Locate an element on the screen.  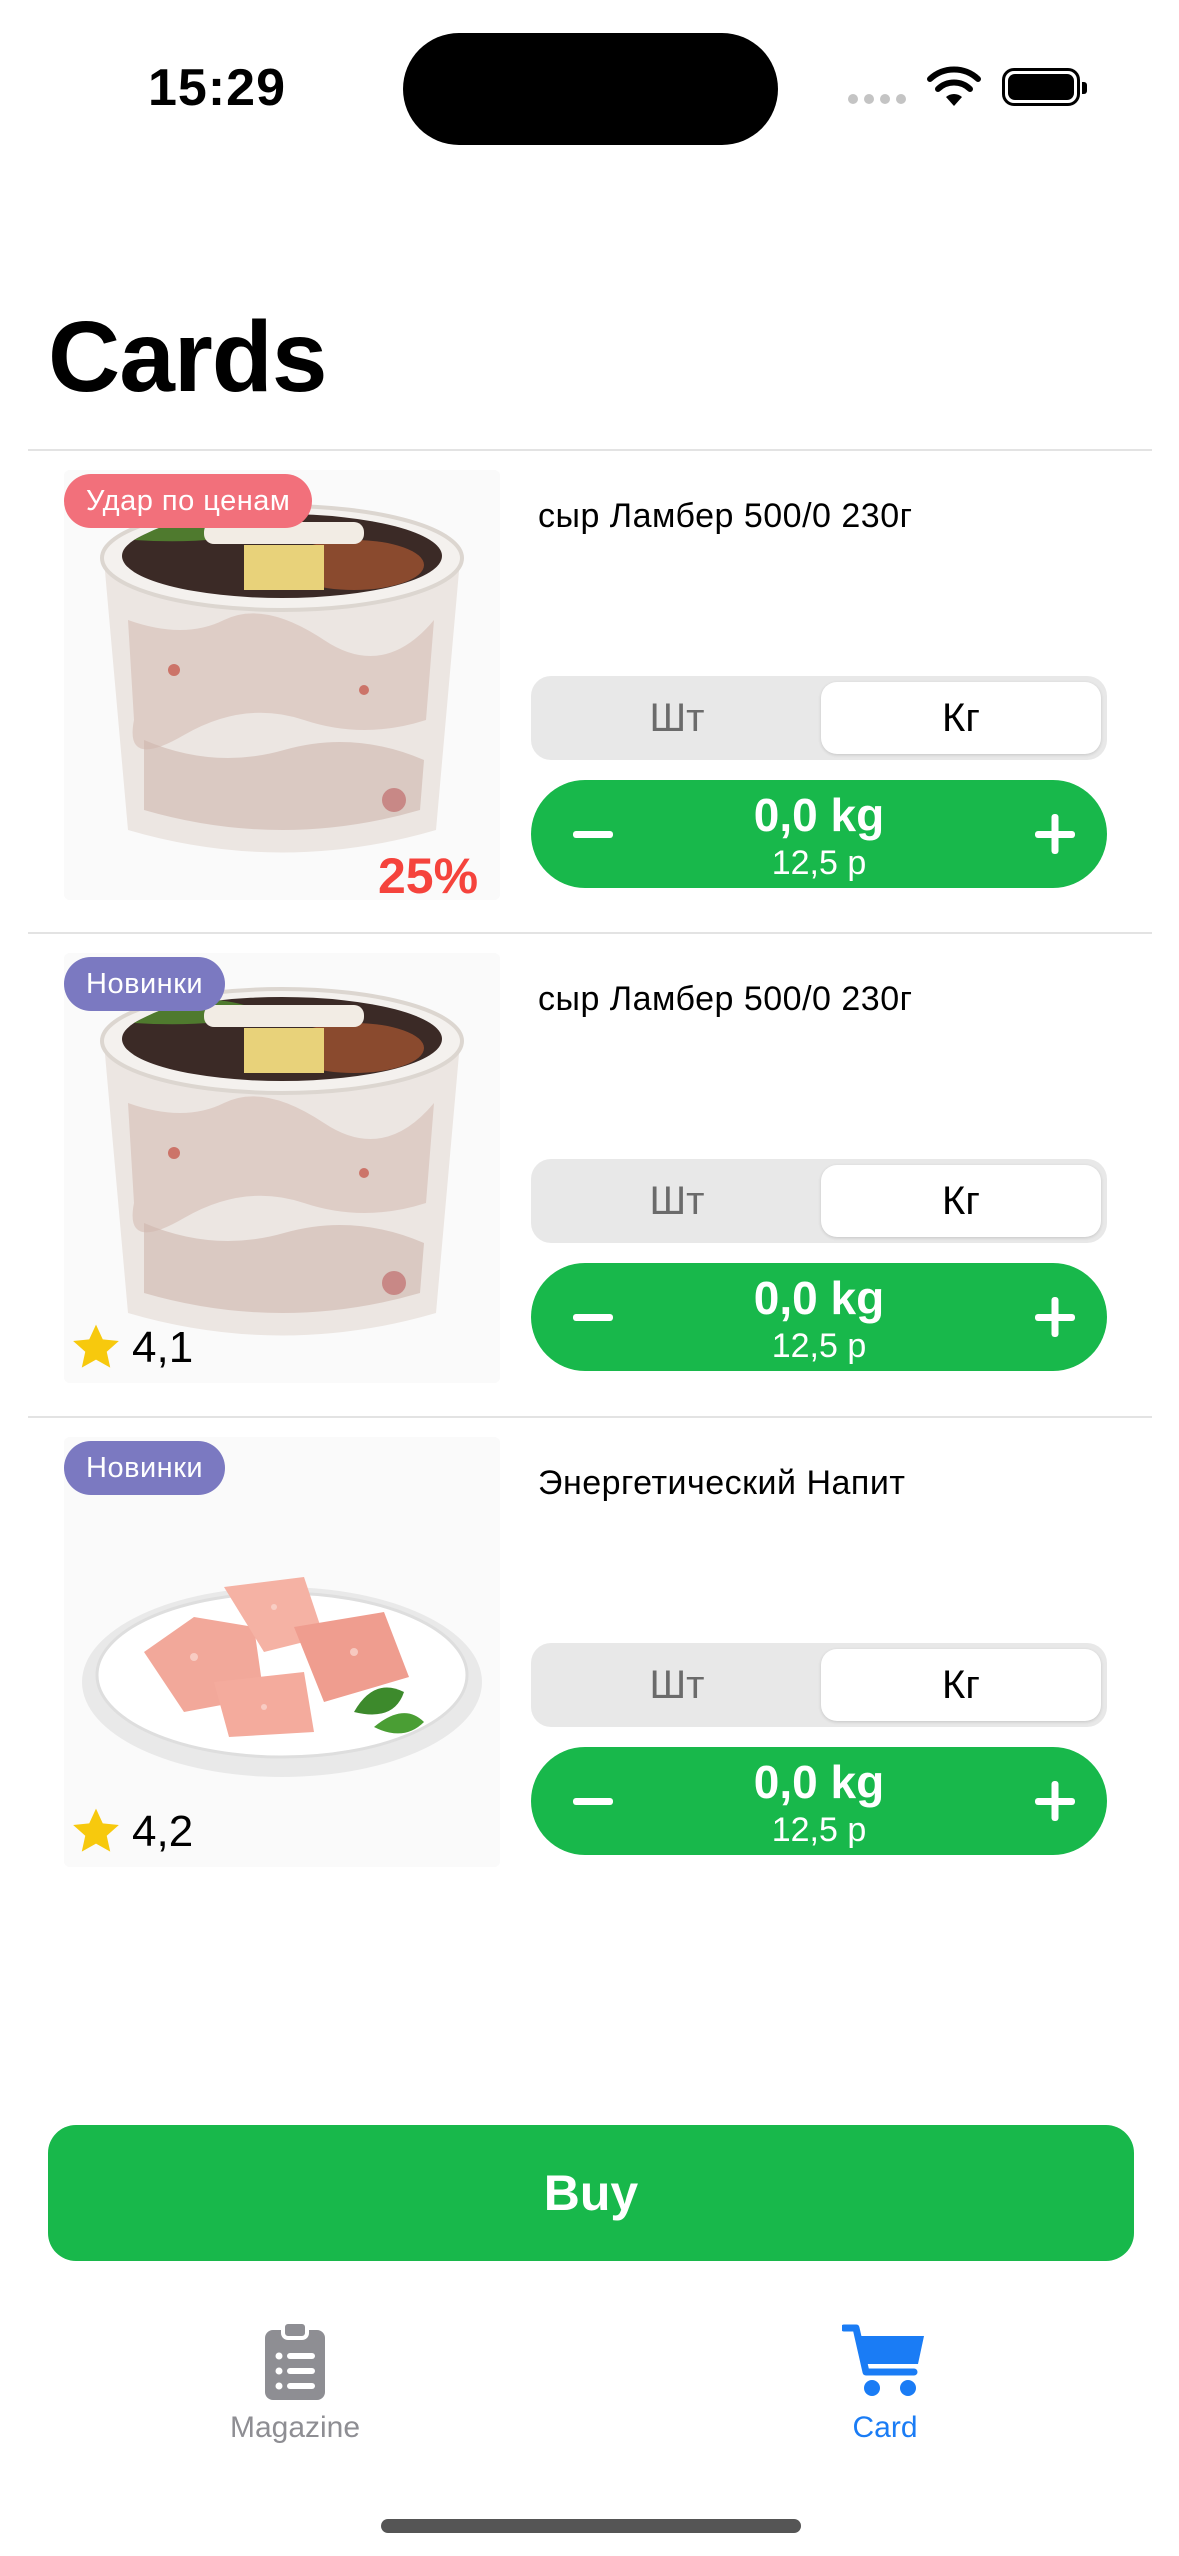
cellular-signal-icon is located at coordinates (877, 99).